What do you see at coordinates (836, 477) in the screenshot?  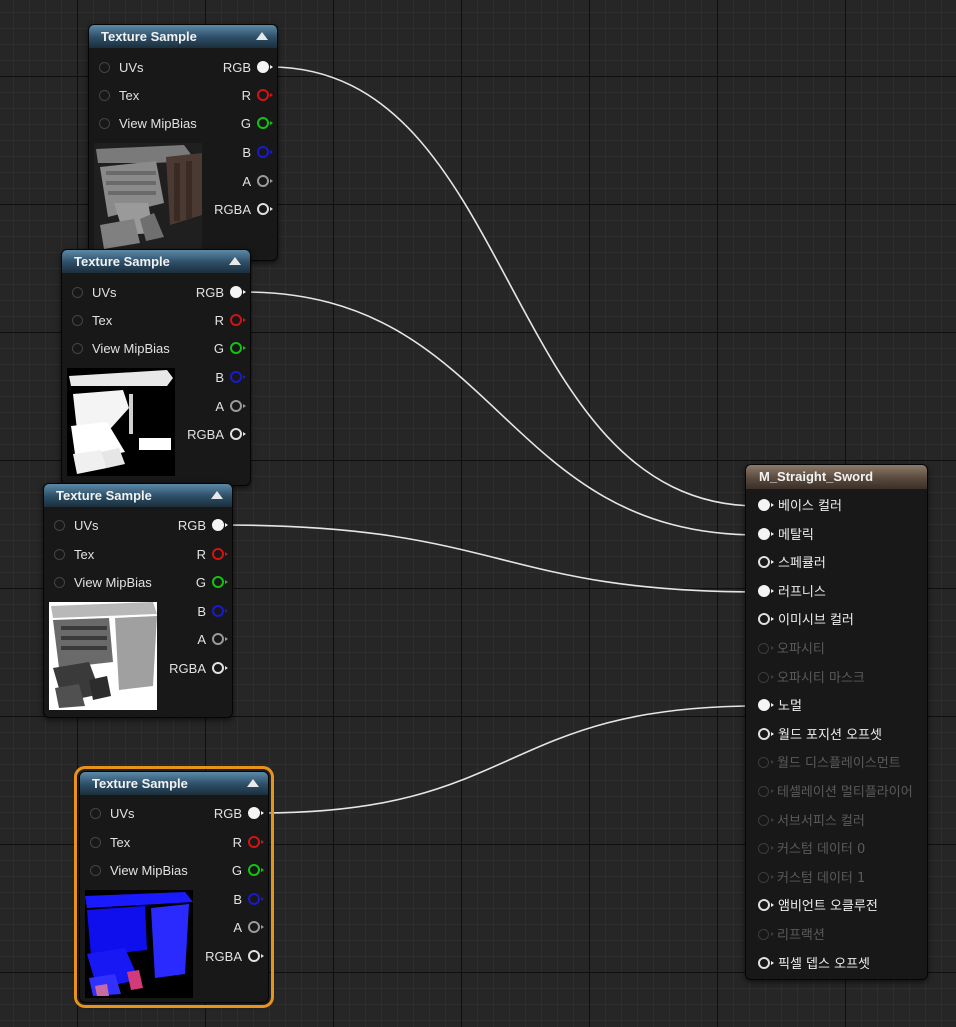 I see `material-node-header: M_Straight_Sword` at bounding box center [836, 477].